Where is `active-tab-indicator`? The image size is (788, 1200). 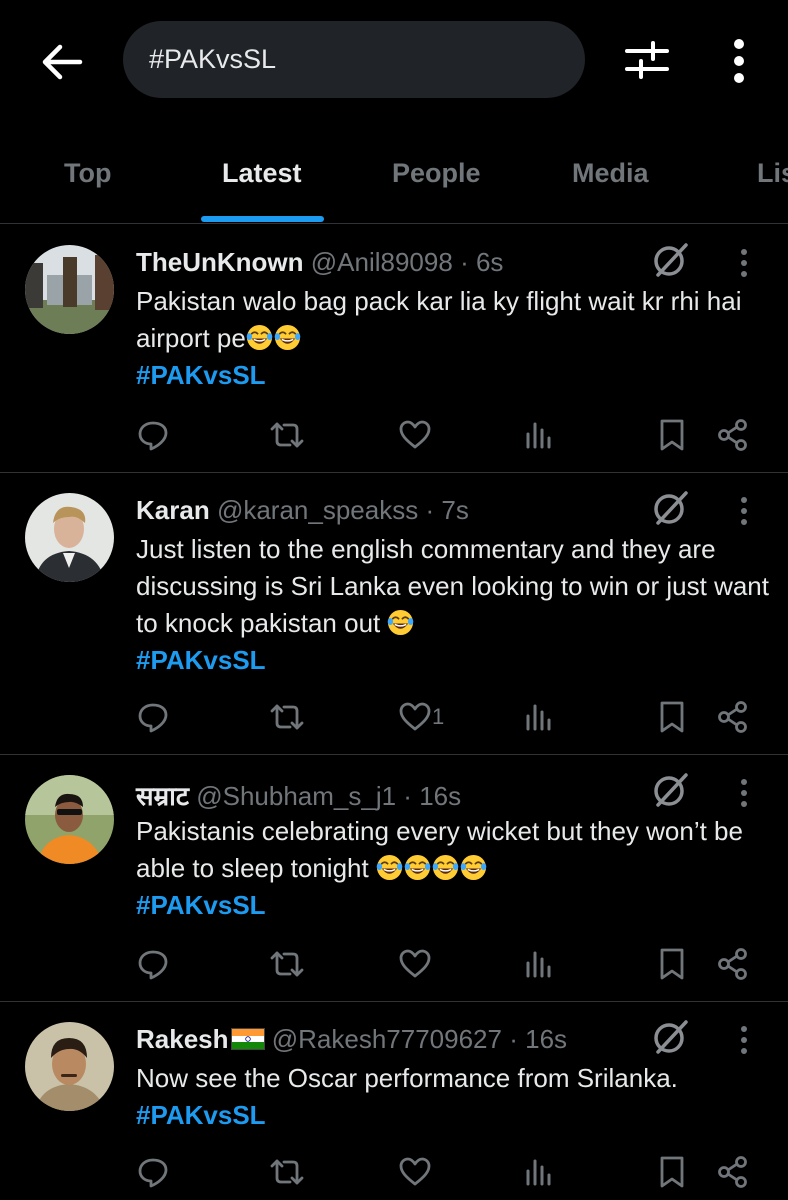
active-tab-indicator is located at coordinates (262, 219).